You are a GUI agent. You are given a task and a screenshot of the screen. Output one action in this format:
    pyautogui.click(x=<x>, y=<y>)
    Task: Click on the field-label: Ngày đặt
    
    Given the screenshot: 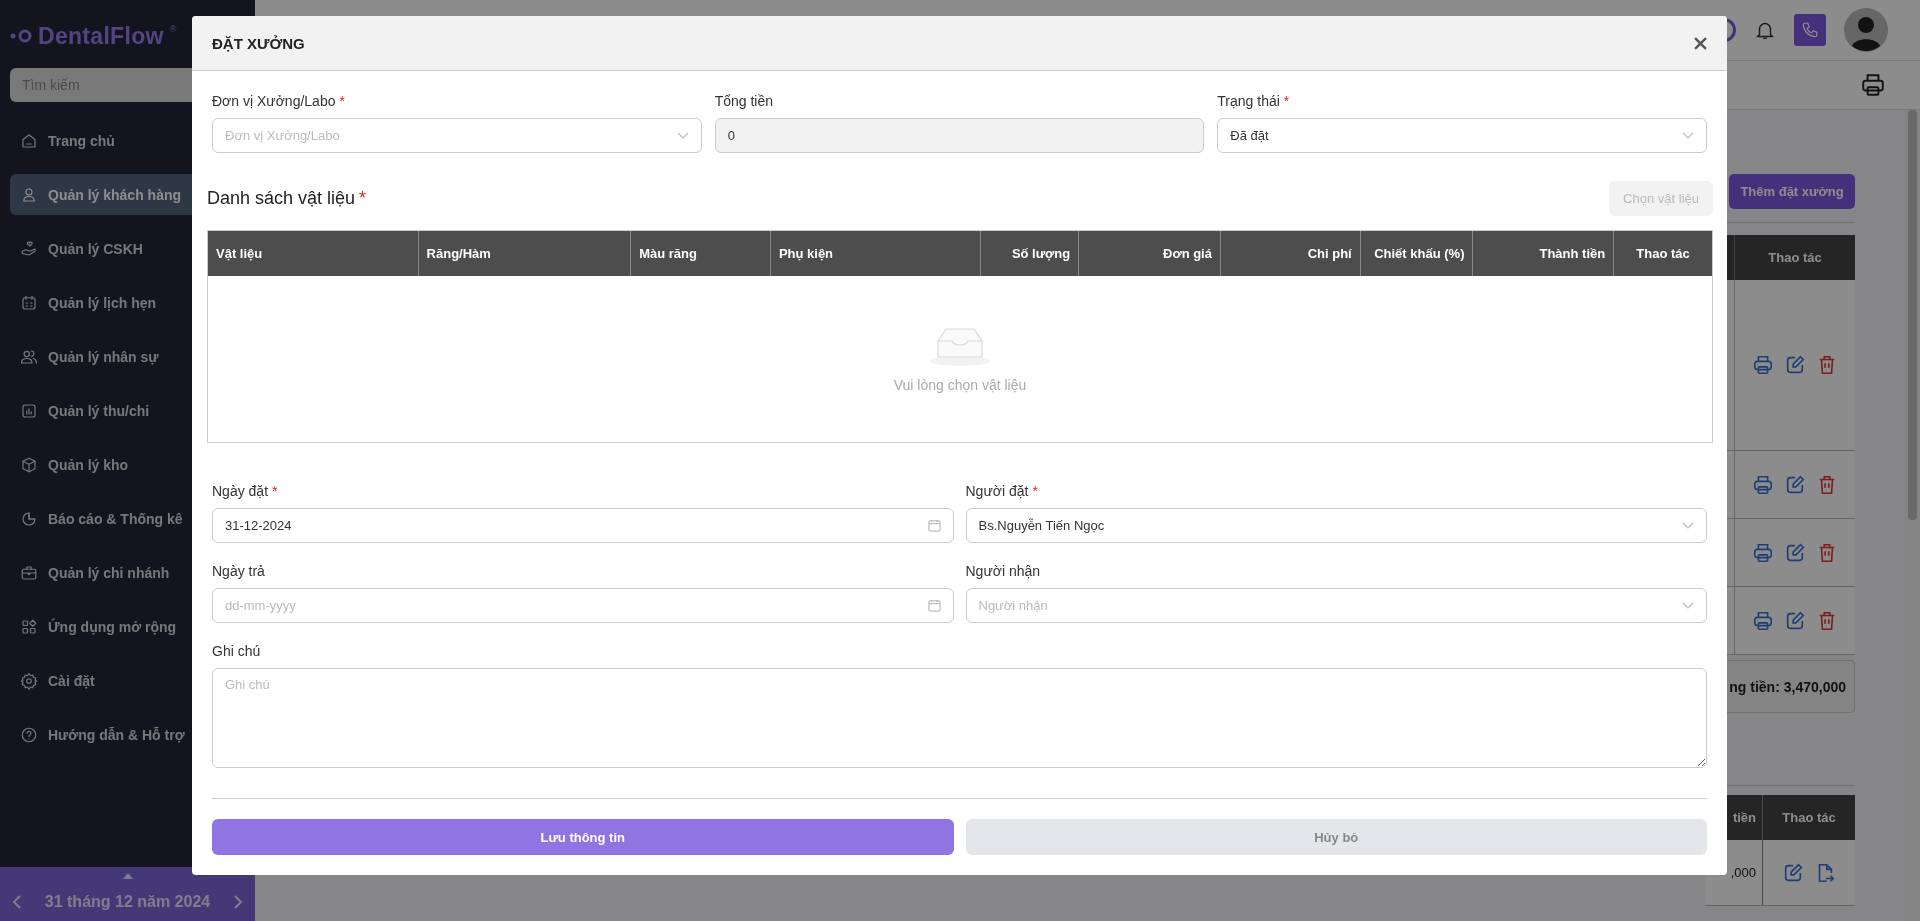 What is the action you would take?
    pyautogui.click(x=240, y=491)
    